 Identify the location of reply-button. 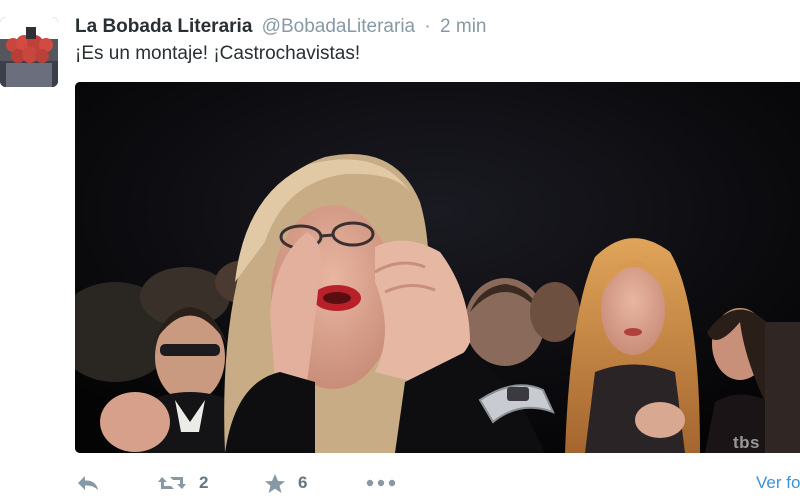
(88, 483).